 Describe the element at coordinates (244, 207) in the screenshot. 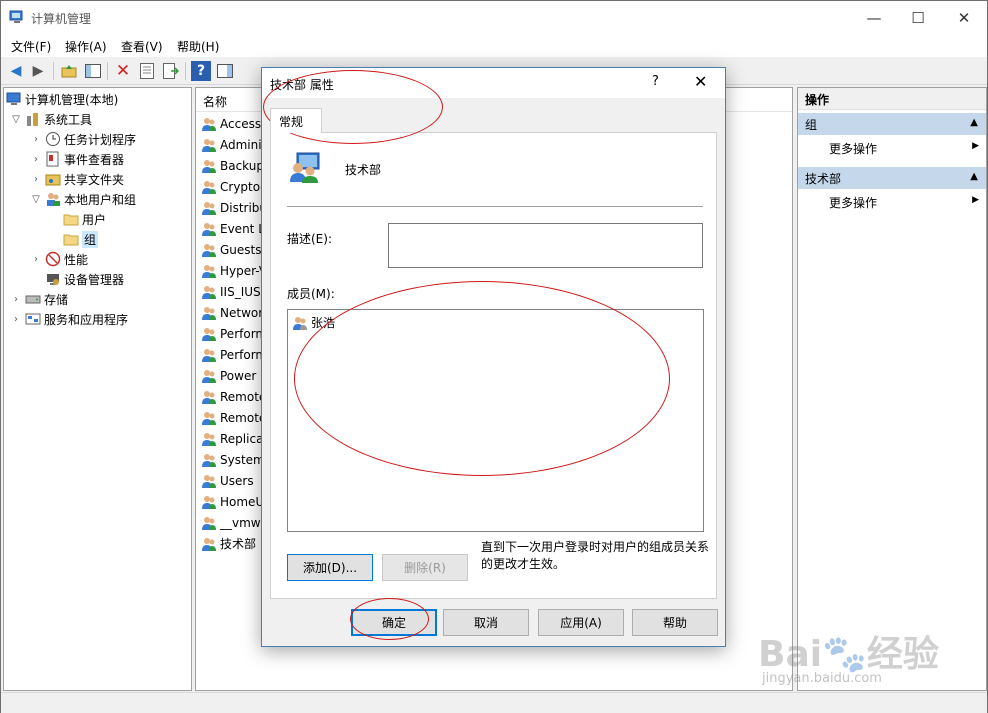

I see `list-item-label: Distribu` at that location.